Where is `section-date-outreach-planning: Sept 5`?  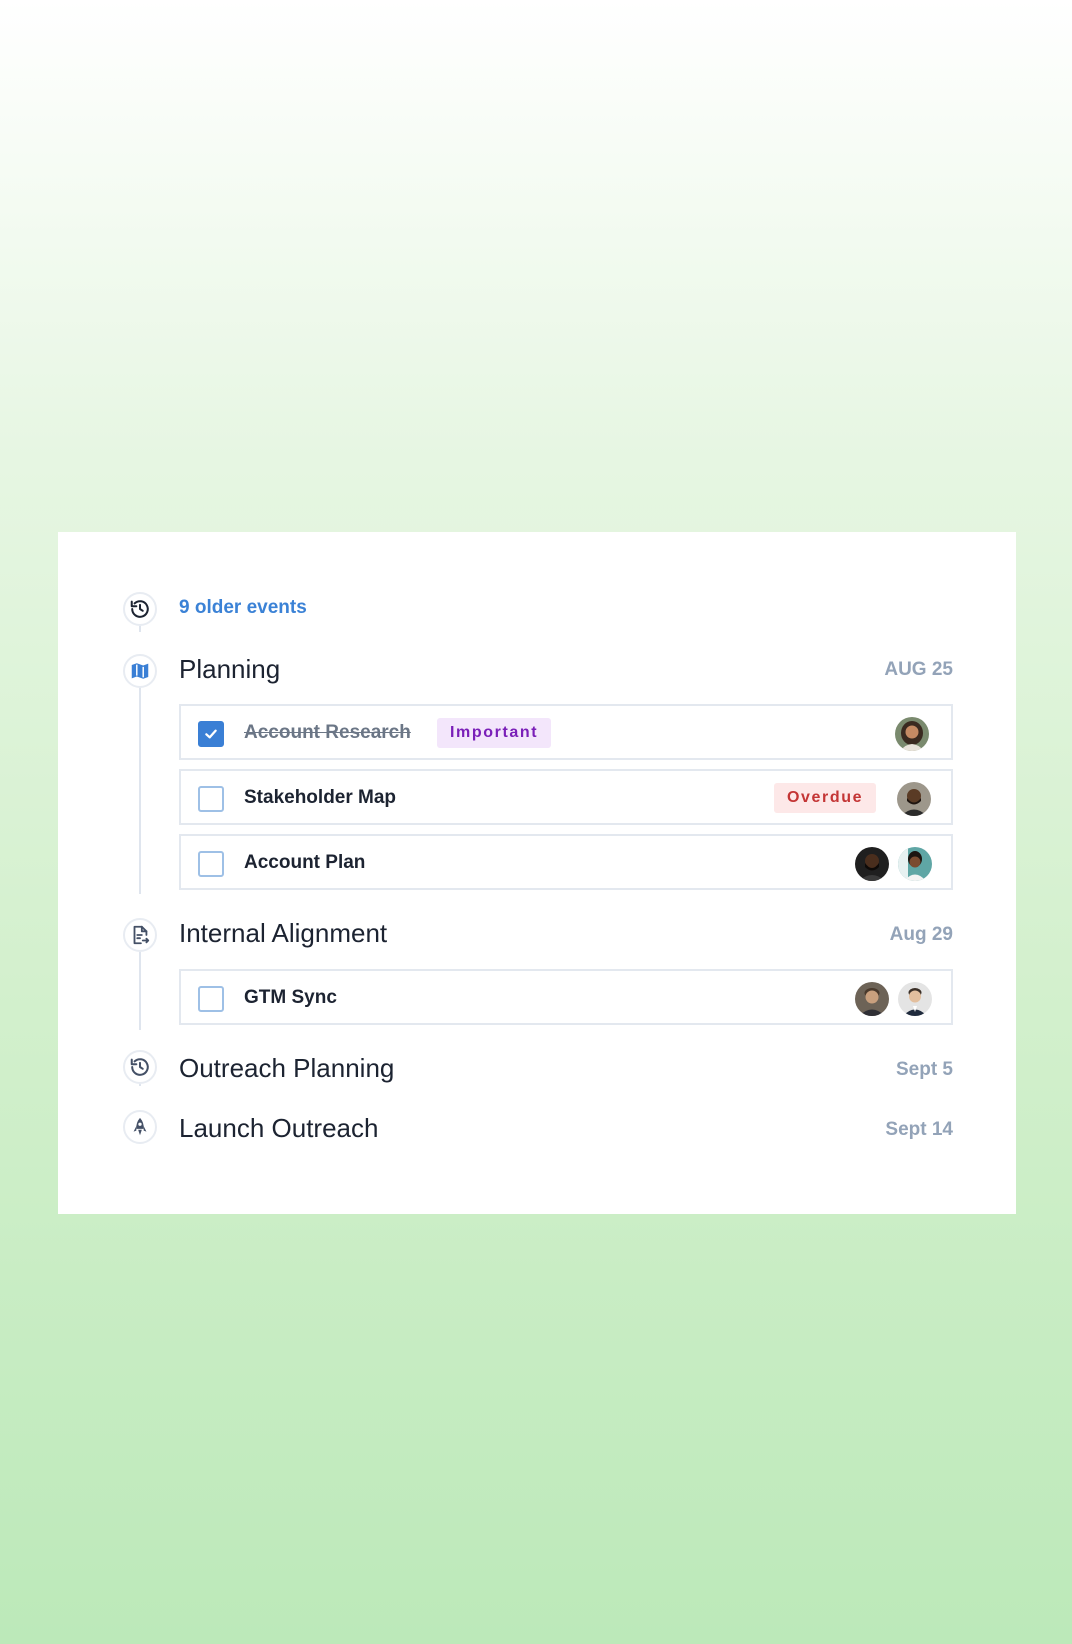 section-date-outreach-planning: Sept 5 is located at coordinates (924, 1069).